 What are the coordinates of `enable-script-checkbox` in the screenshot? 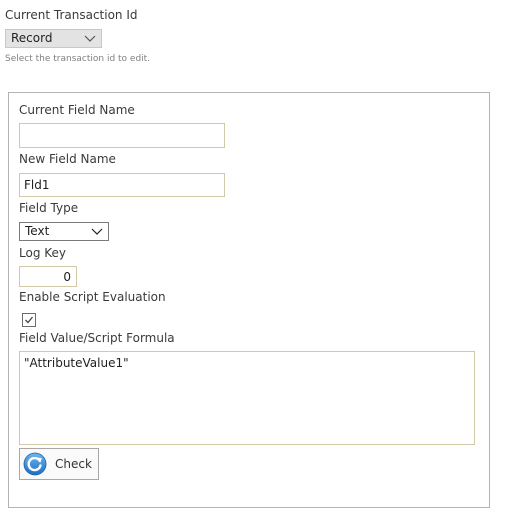 It's located at (29, 320).